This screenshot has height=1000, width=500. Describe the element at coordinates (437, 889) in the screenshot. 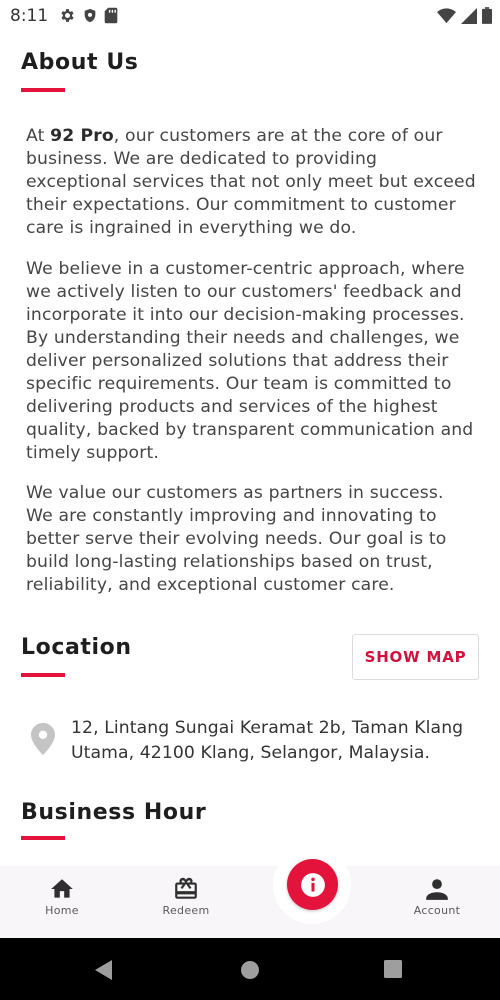

I see `account-icon` at that location.